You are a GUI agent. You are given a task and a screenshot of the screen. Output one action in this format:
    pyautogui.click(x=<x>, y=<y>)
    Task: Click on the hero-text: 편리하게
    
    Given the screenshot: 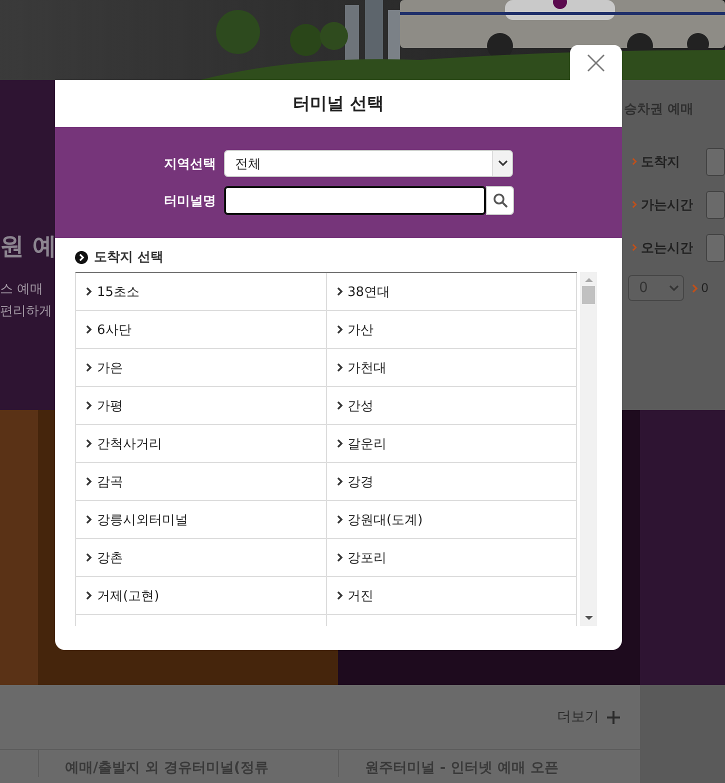 What is the action you would take?
    pyautogui.click(x=26, y=311)
    